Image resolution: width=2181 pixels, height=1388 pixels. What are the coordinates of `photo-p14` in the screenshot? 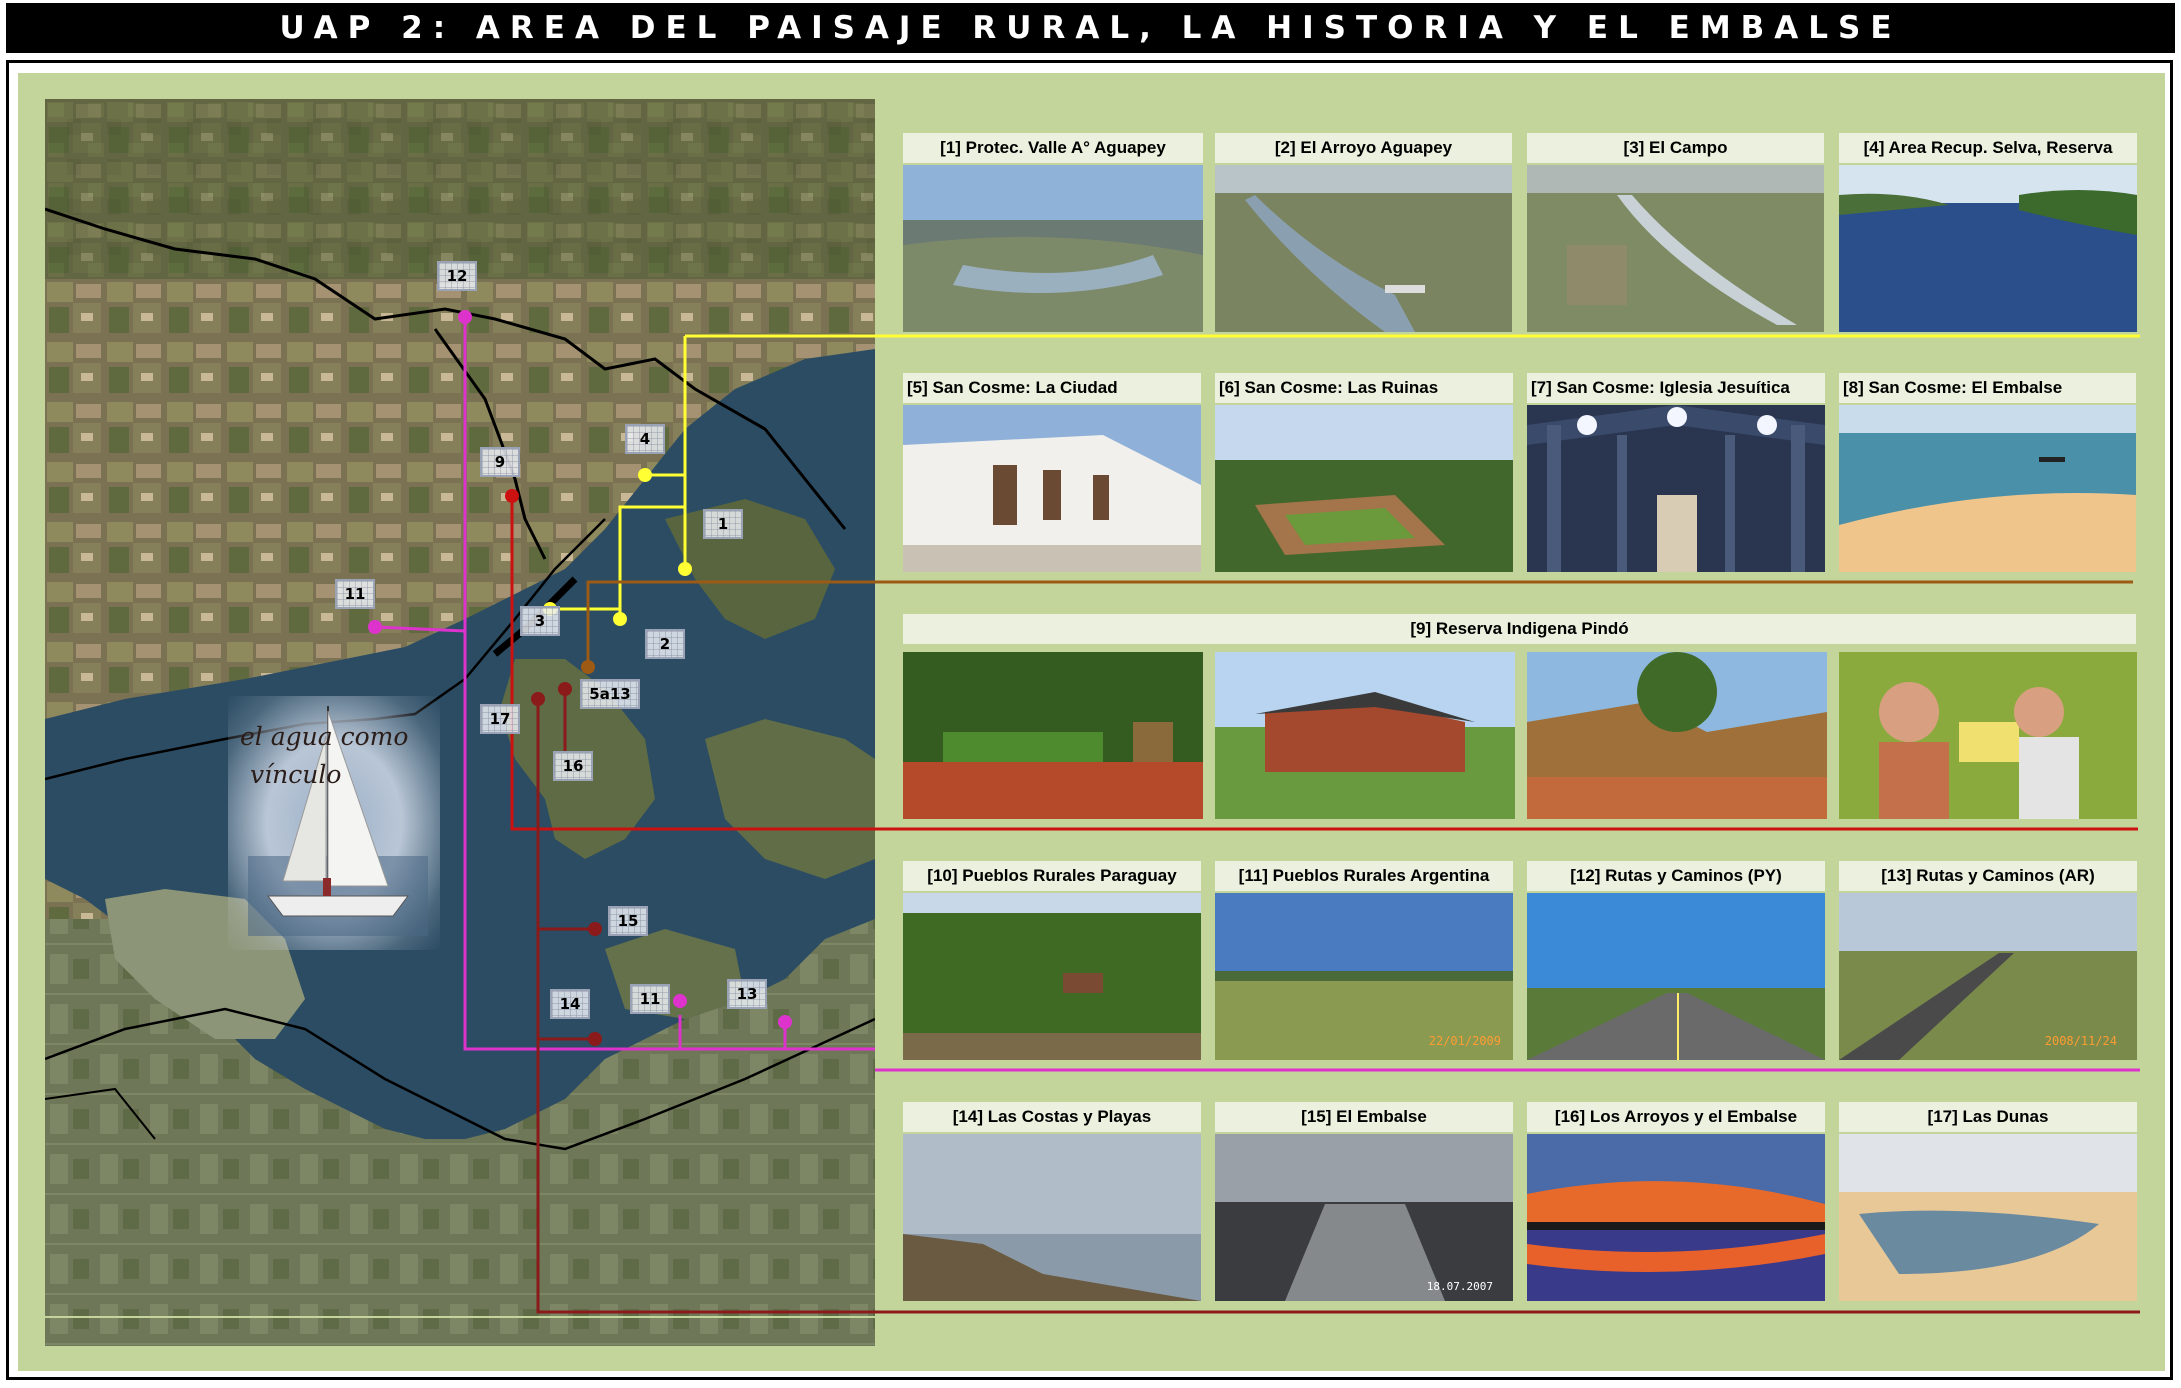 It's located at (1052, 1217).